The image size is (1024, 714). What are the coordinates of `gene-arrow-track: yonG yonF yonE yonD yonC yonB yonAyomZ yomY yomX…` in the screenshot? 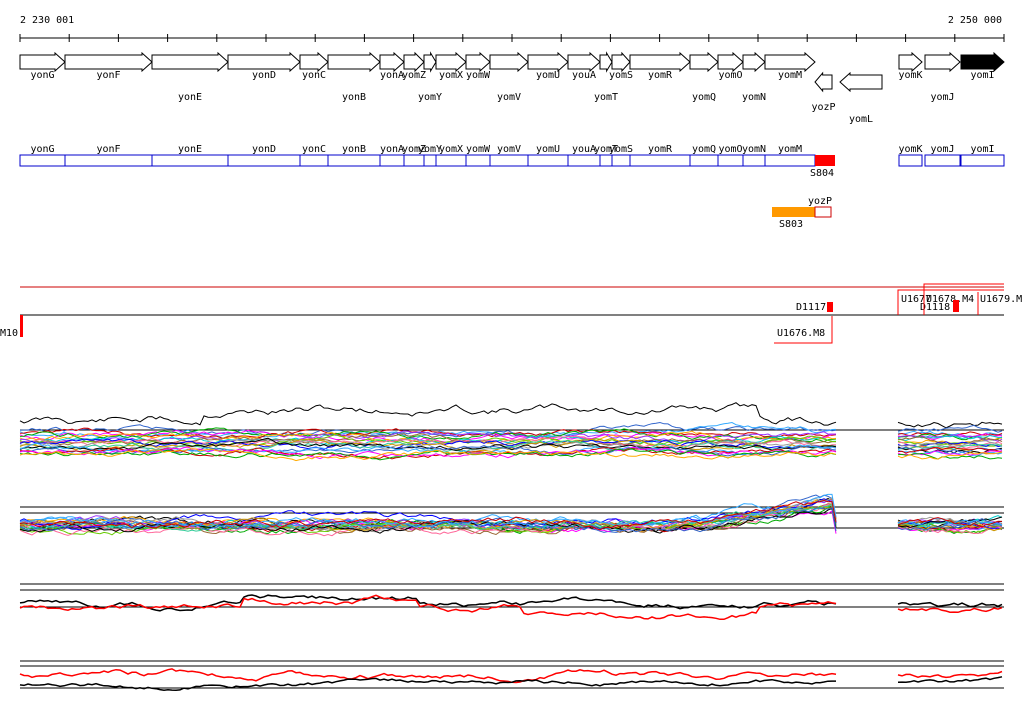 It's located at (512, 88).